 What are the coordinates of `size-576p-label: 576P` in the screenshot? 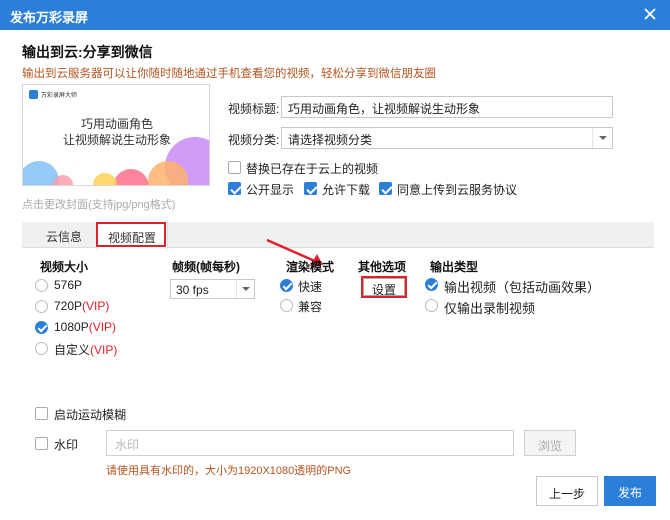 It's located at (68, 285).